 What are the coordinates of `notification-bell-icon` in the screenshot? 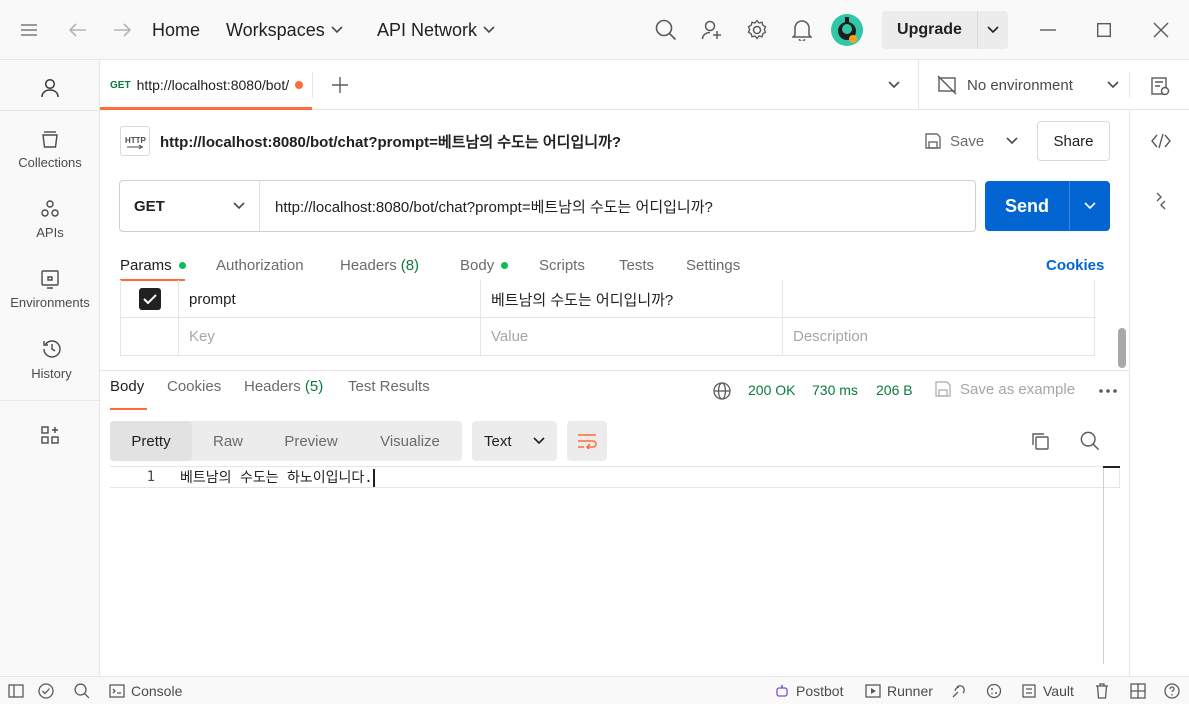 It's located at (802, 30).